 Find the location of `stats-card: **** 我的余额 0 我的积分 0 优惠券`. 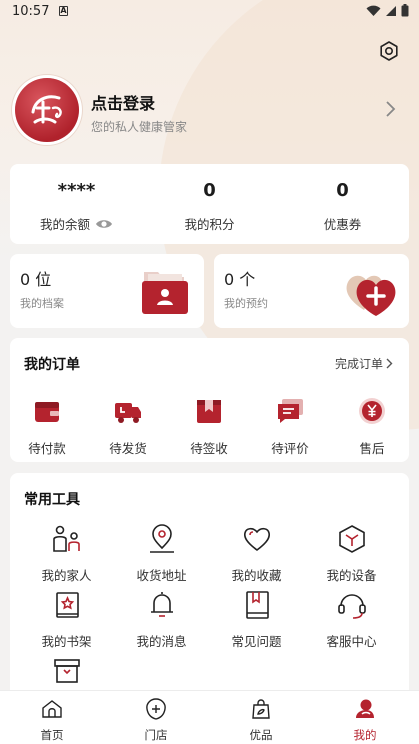

stats-card: **** 我的余额 0 我的积分 0 优惠券 is located at coordinates (209, 204).